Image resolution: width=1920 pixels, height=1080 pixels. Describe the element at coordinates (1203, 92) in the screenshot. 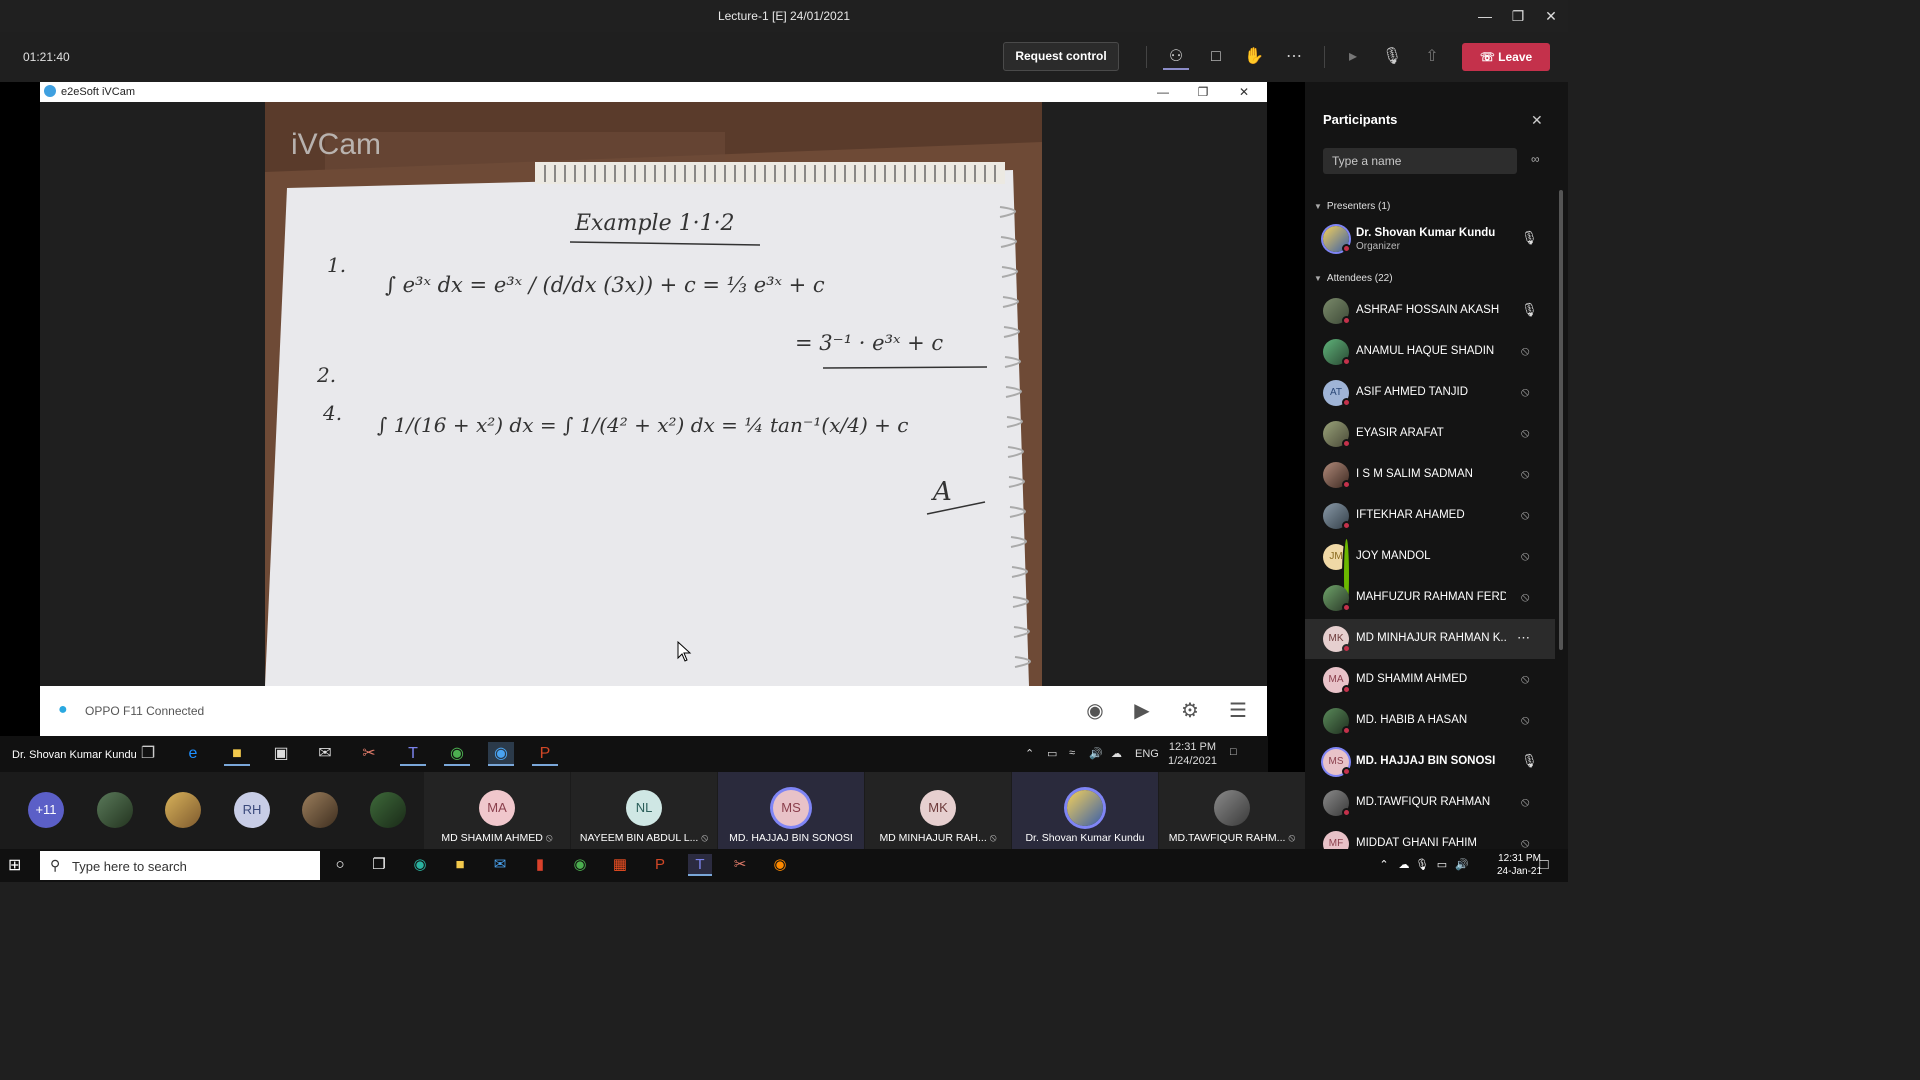

I see `ivcam-restore-icon: ❐` at that location.